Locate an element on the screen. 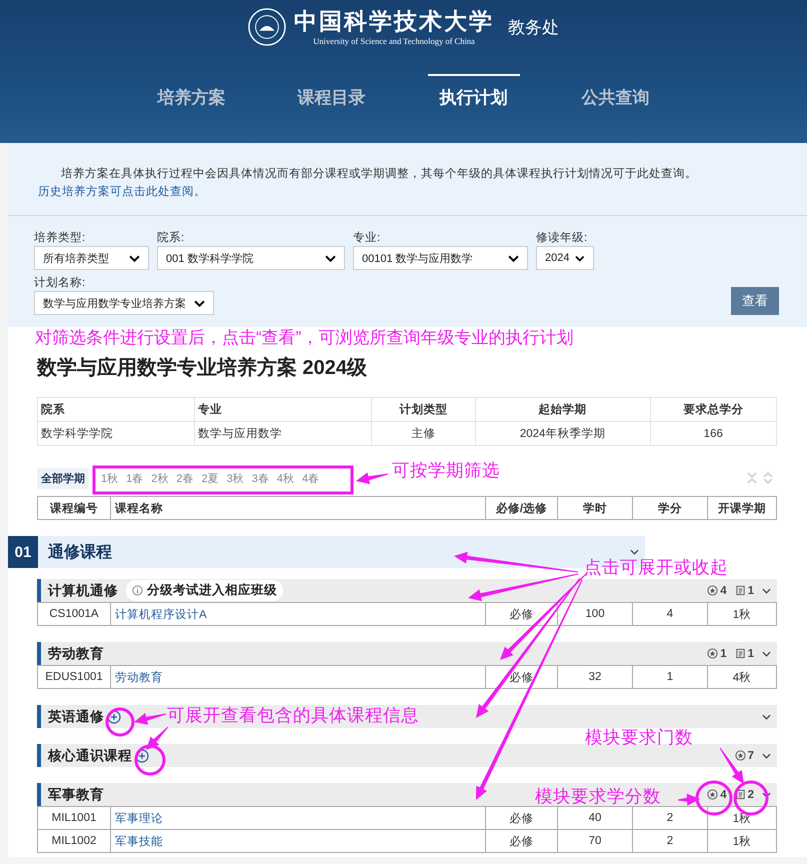  table-header: 课程编号 is located at coordinates (74, 508).